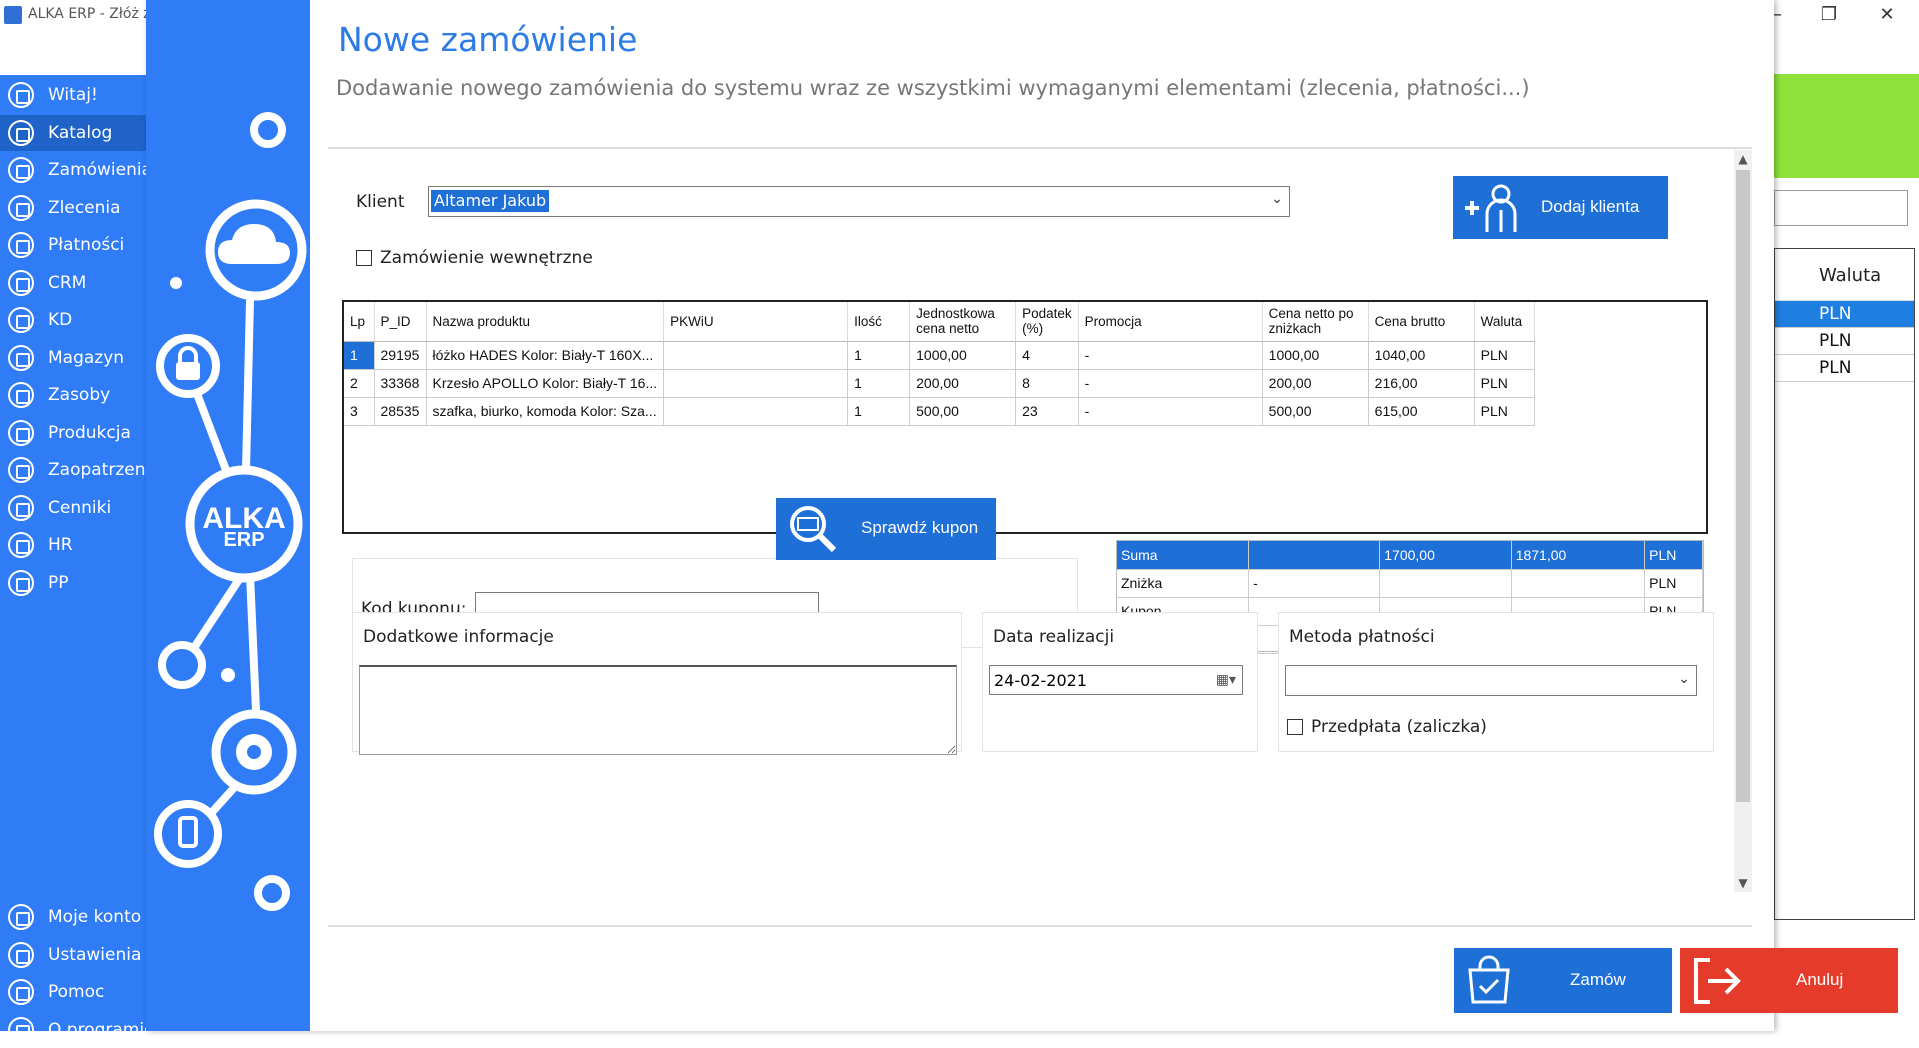  Describe the element at coordinates (1841, 208) in the screenshot. I see `background-search-input` at that location.